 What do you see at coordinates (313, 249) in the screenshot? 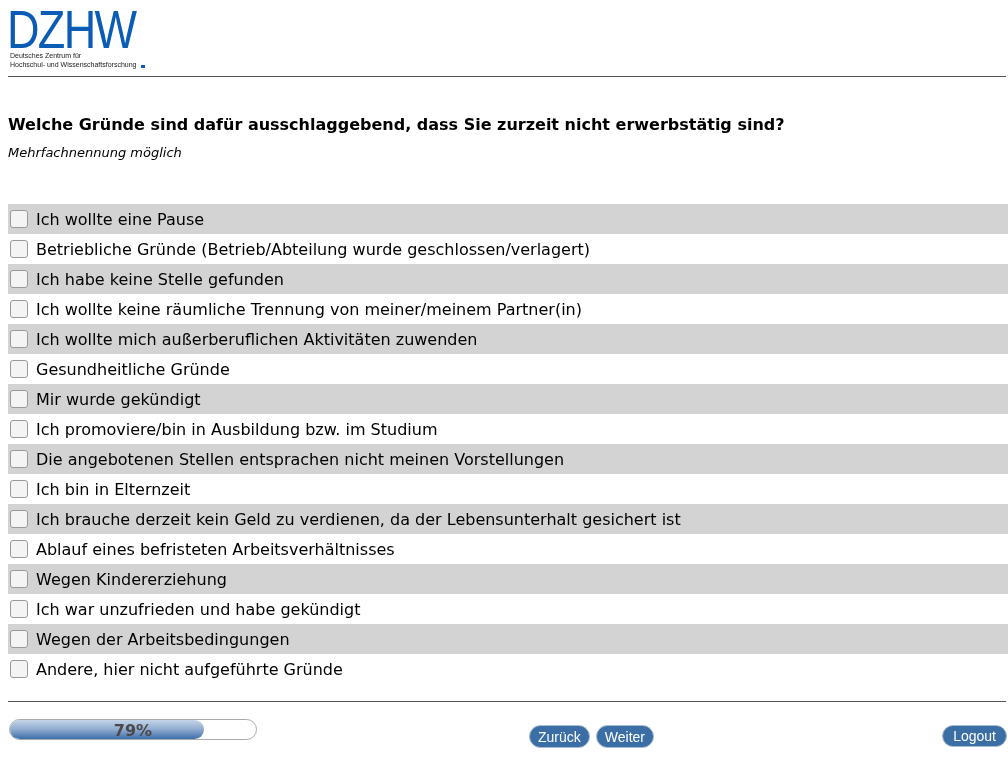
I see `option-label: Betriebliche Gründe (Betrieb/Abteilung wurde geschlossen/verlagert)` at bounding box center [313, 249].